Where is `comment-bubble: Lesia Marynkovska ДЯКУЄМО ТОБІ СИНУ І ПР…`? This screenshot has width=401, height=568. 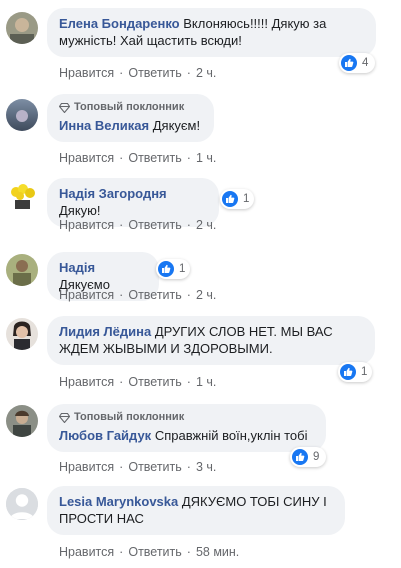
comment-bubble: Lesia Marynkovska ДЯКУЄМО ТОБІ СИНУ І ПР… is located at coordinates (196, 510).